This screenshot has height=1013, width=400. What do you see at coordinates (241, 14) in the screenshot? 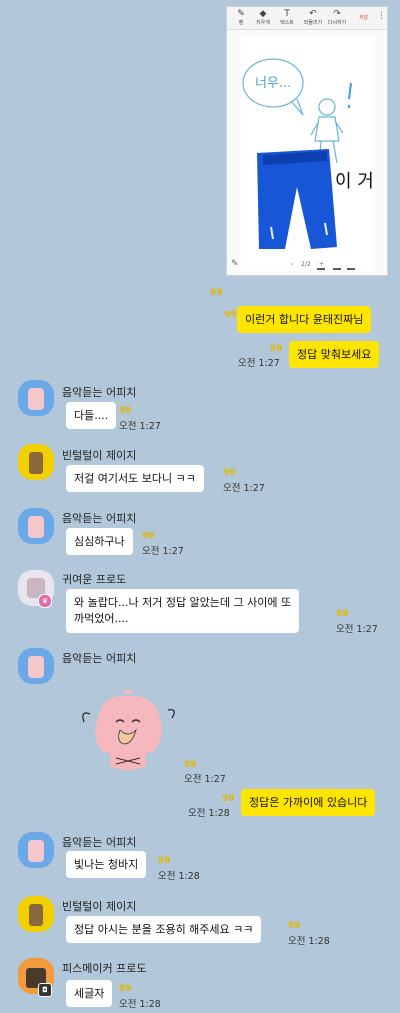
I see `pen-icon: ✎` at bounding box center [241, 14].